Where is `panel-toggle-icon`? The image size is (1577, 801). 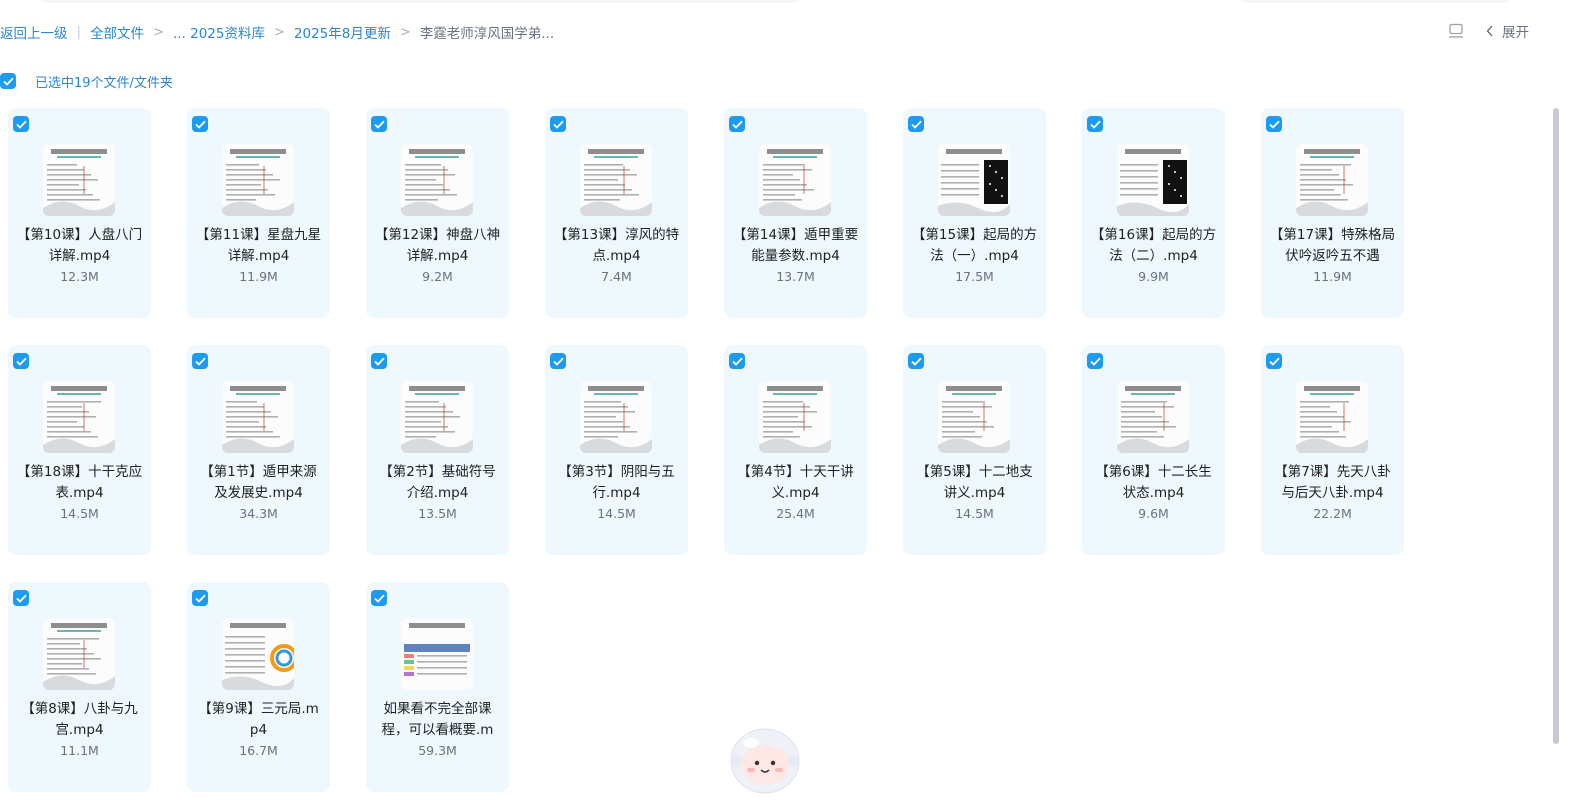 panel-toggle-icon is located at coordinates (1456, 31).